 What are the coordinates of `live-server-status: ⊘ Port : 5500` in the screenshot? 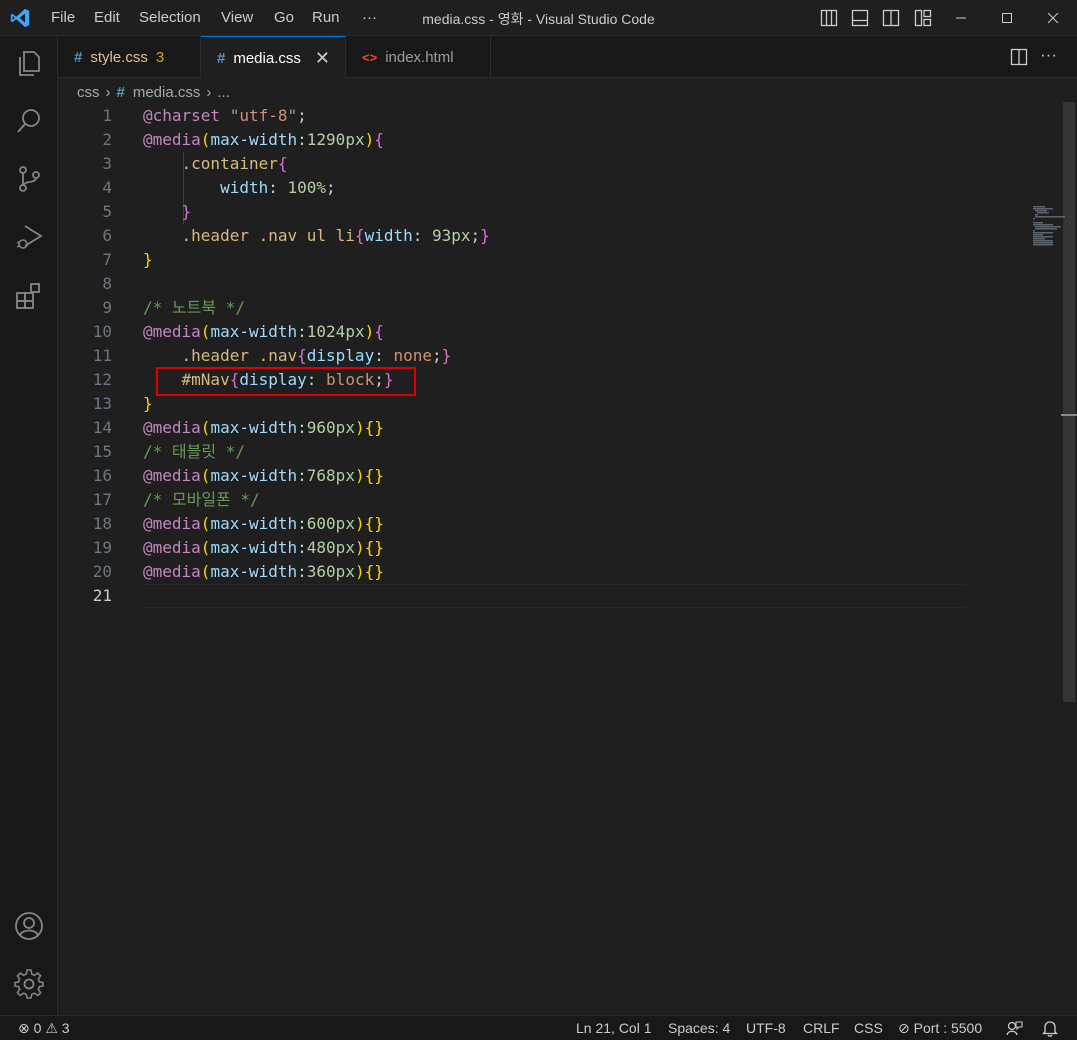 It's located at (940, 1028).